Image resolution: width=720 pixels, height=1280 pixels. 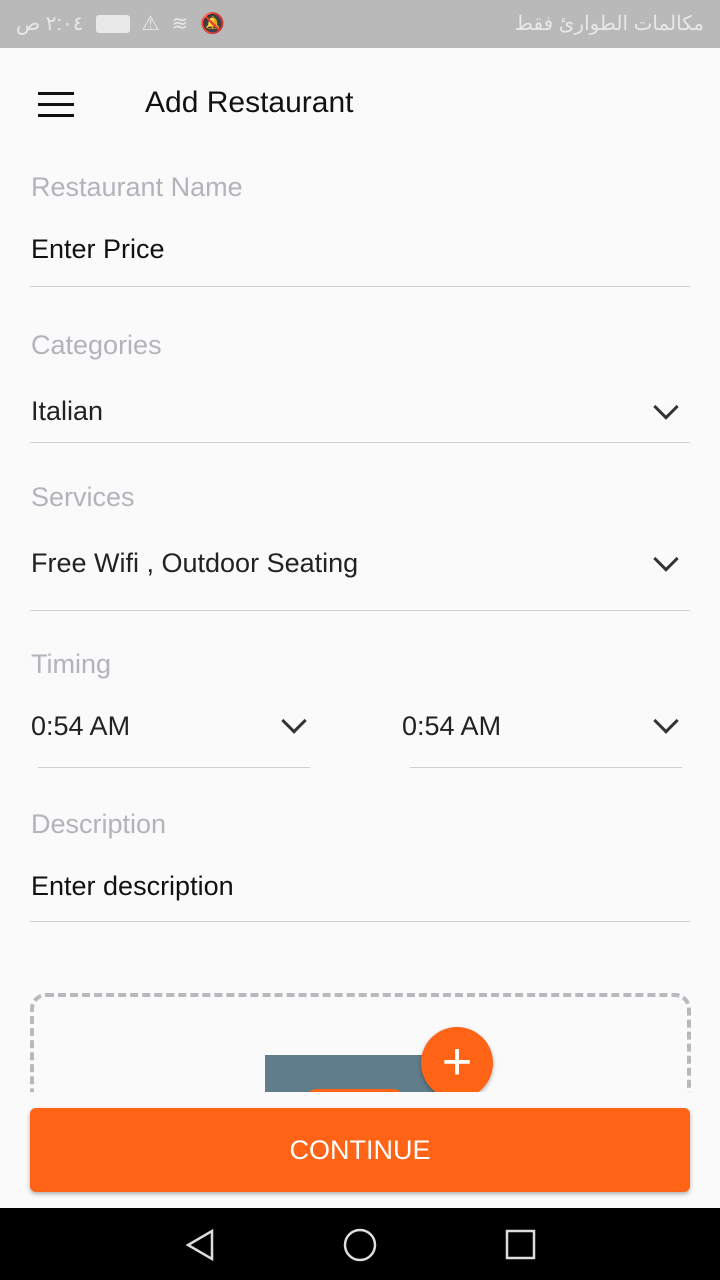 I want to click on restaurant-name-input: Enter Price, so click(x=98, y=249).